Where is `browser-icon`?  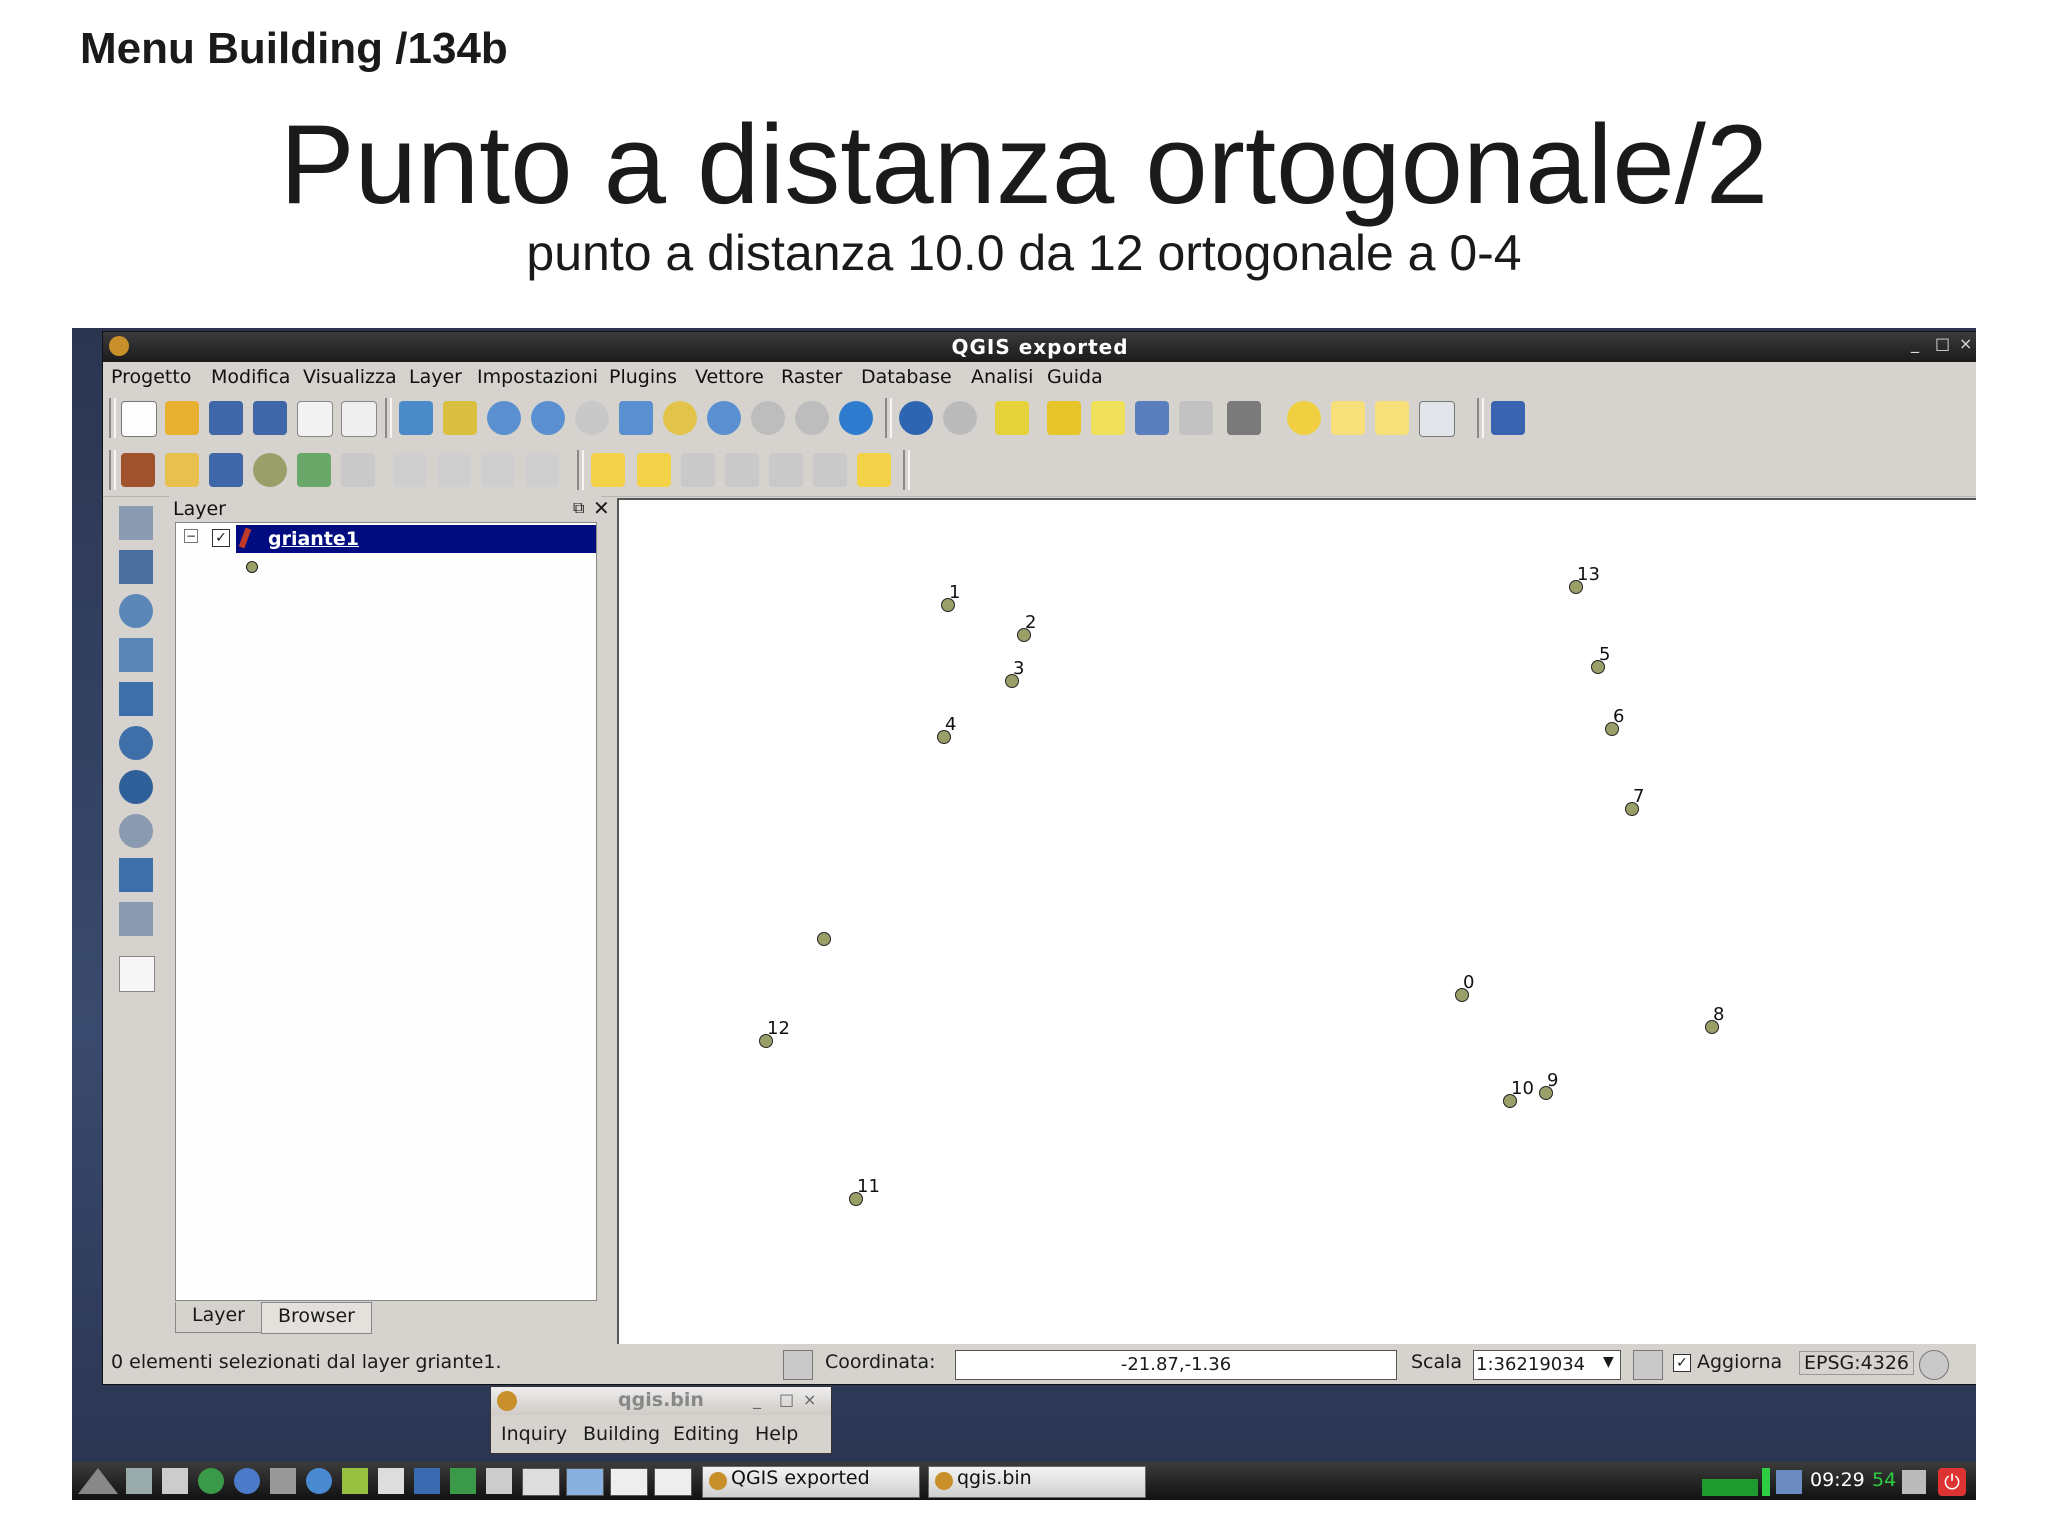 browser-icon is located at coordinates (247, 1481).